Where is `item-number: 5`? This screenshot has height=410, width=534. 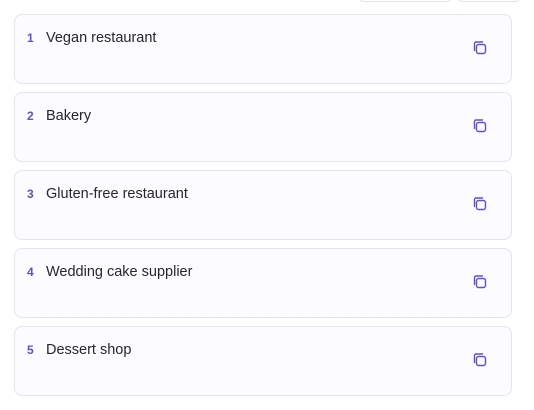 item-number: 5 is located at coordinates (30, 350).